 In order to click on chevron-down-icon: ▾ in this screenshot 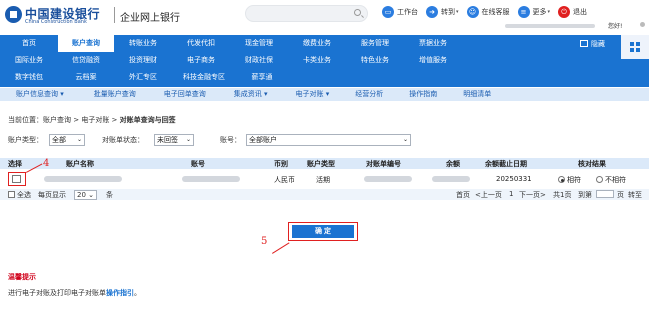, I will do `click(549, 12)`.